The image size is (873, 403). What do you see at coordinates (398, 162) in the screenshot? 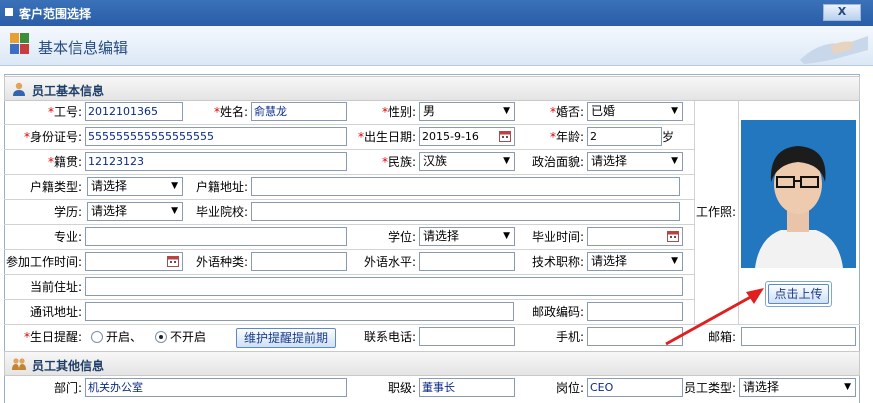
I see `nation-label: *民族:` at bounding box center [398, 162].